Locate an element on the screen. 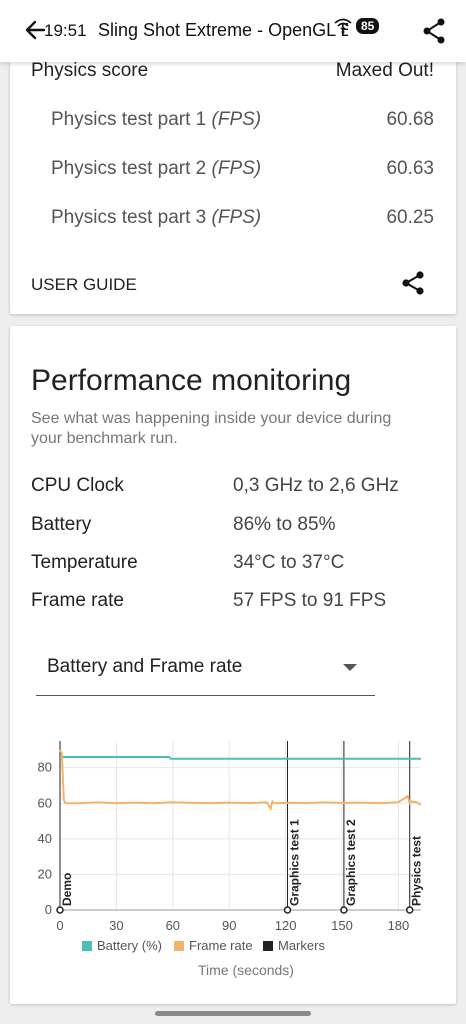 The width and height of the screenshot is (466, 1024). stat-value: 86% to 85% is located at coordinates (284, 524).